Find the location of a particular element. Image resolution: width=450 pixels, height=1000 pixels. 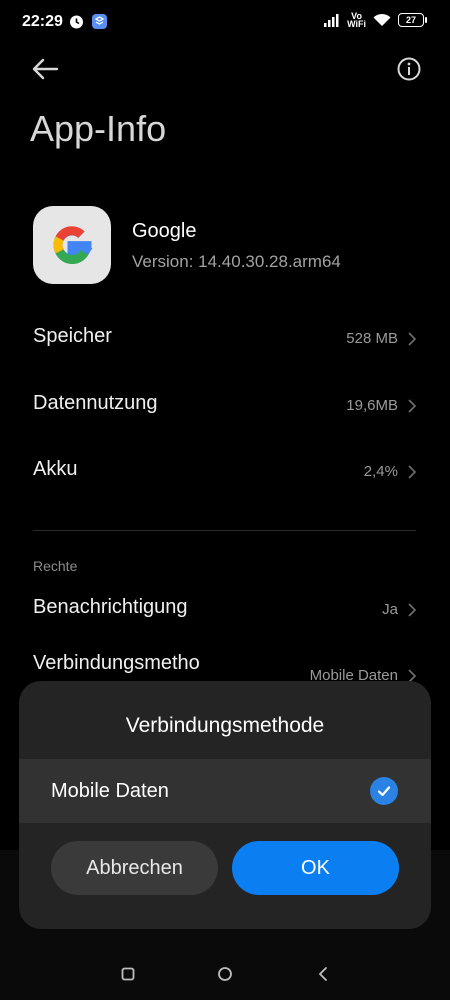

row-battery: Akku 2,4% is located at coordinates (225, 472).